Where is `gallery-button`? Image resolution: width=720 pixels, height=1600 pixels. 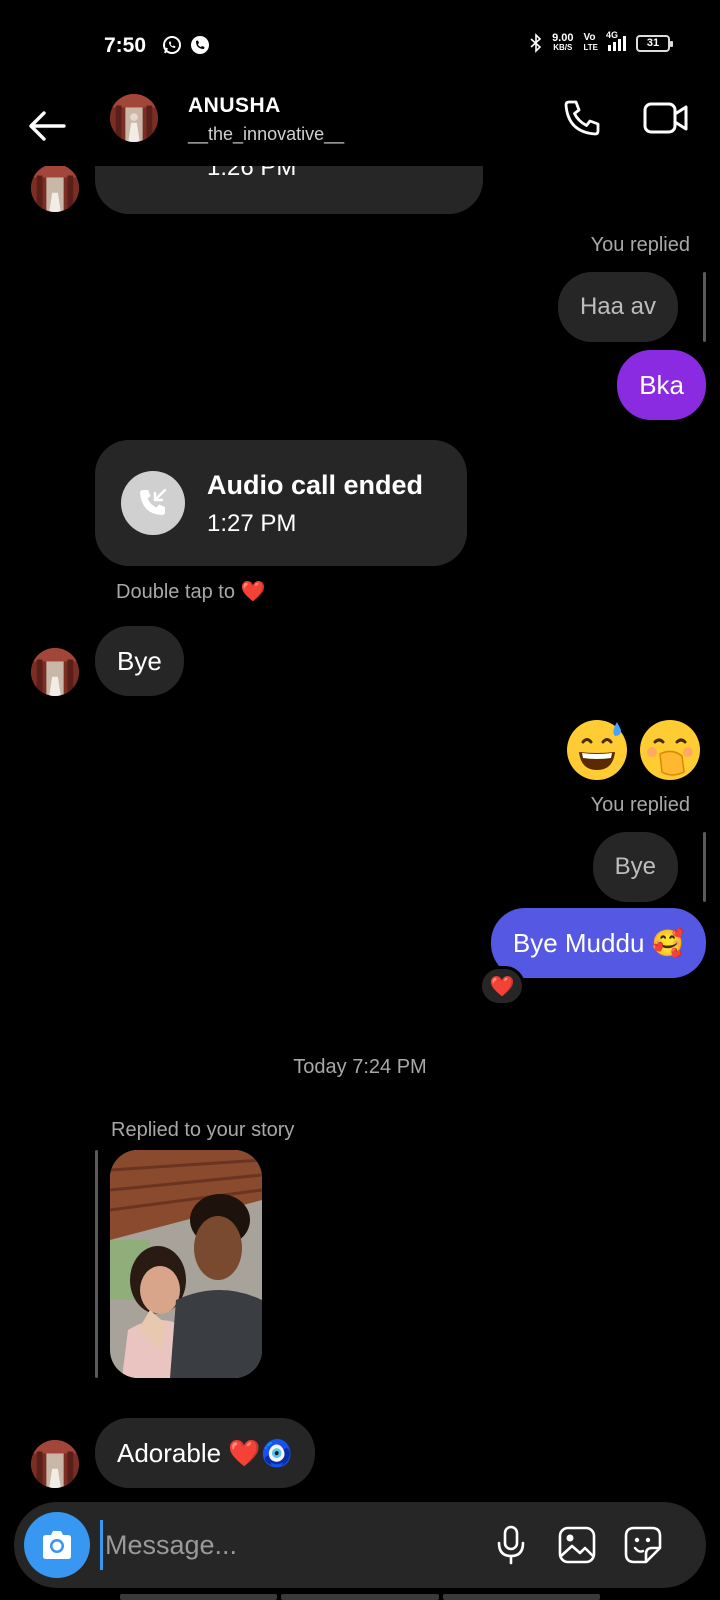 gallery-button is located at coordinates (577, 1545).